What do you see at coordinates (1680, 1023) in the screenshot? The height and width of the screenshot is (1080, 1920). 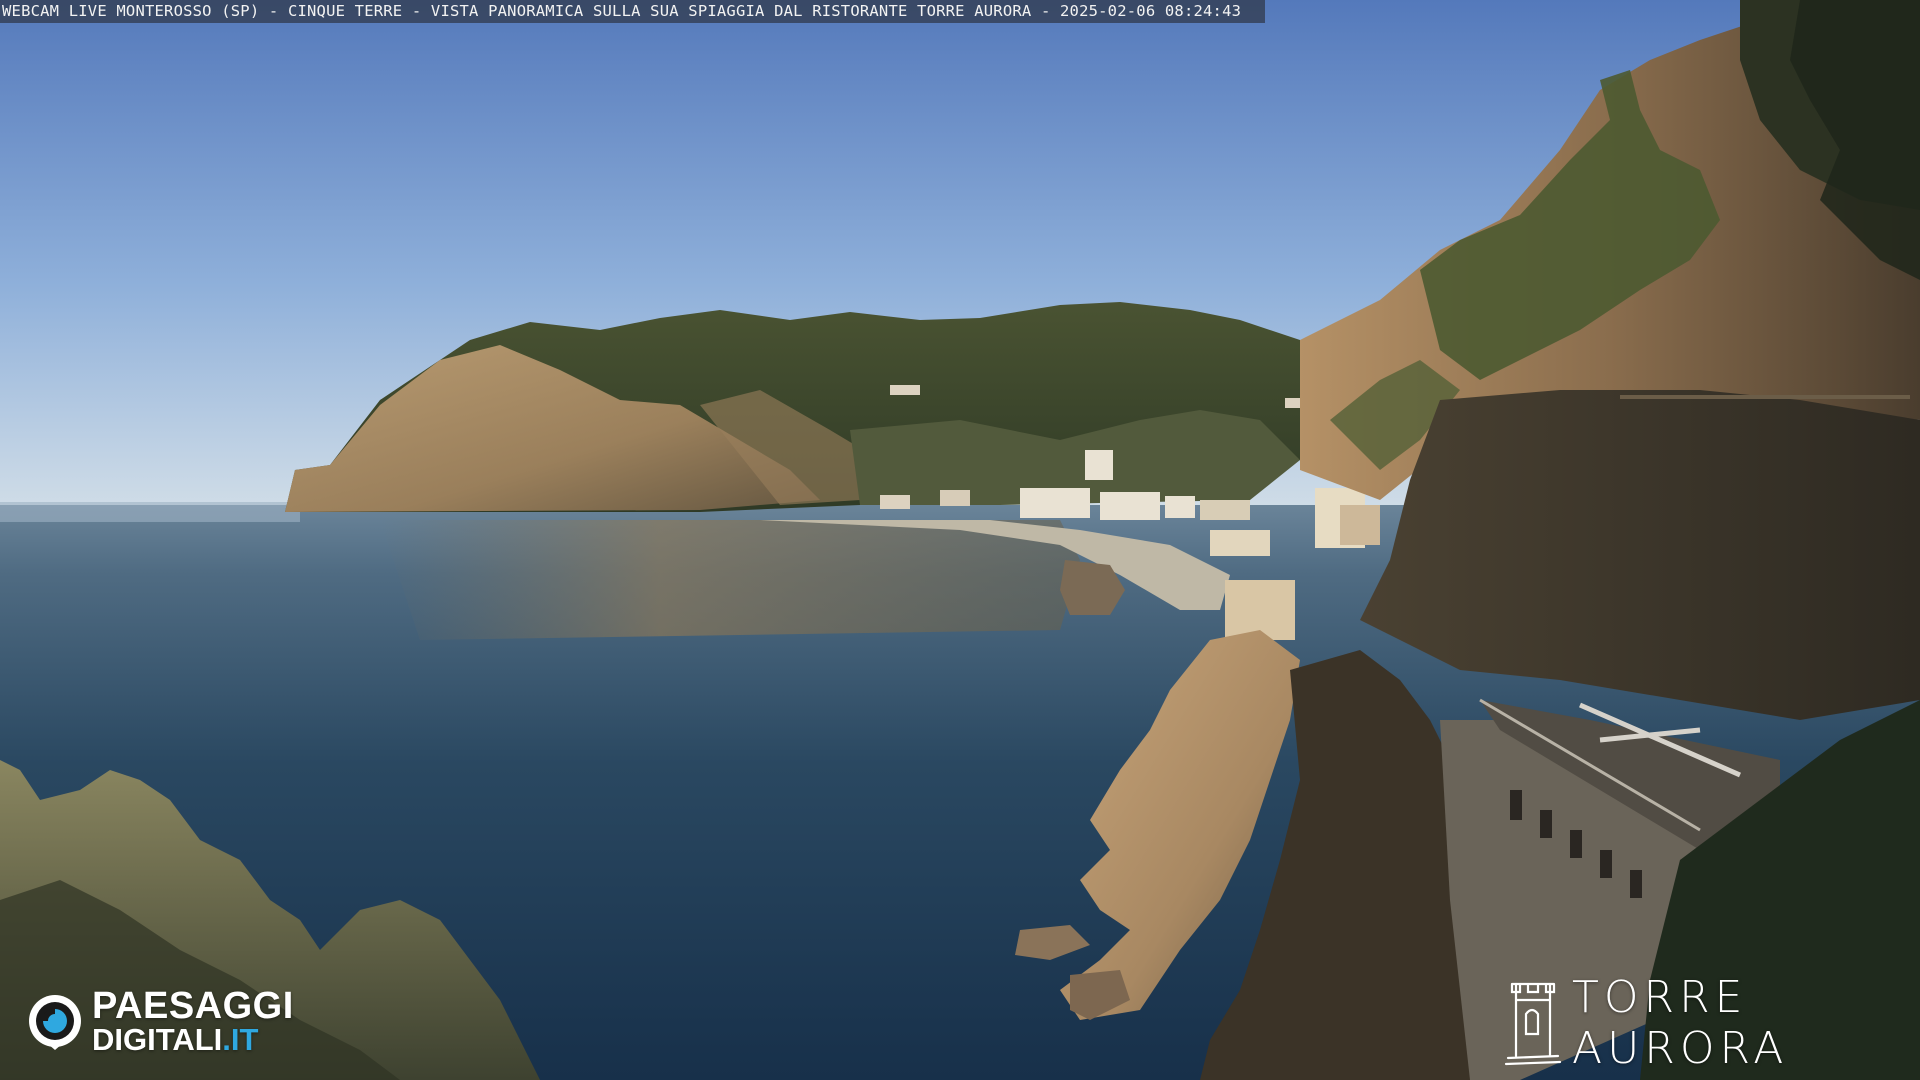 I see `torre-aurora-text: TORRE AURORA` at bounding box center [1680, 1023].